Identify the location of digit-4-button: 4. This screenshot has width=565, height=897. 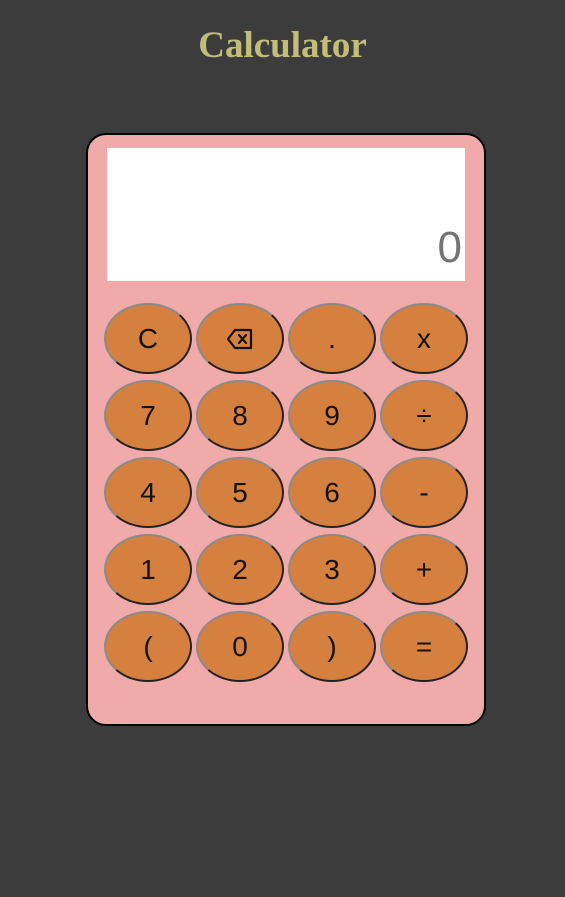
(148, 492).